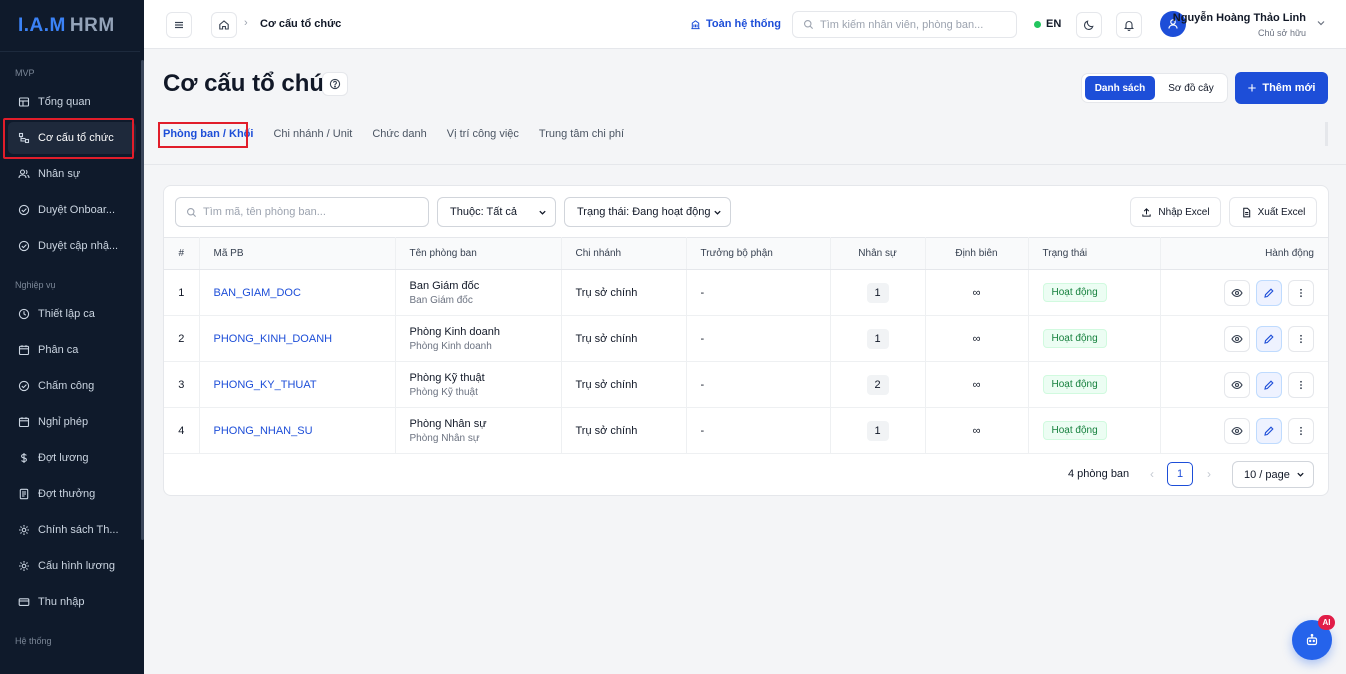 The image size is (1346, 674). I want to click on sidebar-item-overview: Tổng quan, so click(72, 102).